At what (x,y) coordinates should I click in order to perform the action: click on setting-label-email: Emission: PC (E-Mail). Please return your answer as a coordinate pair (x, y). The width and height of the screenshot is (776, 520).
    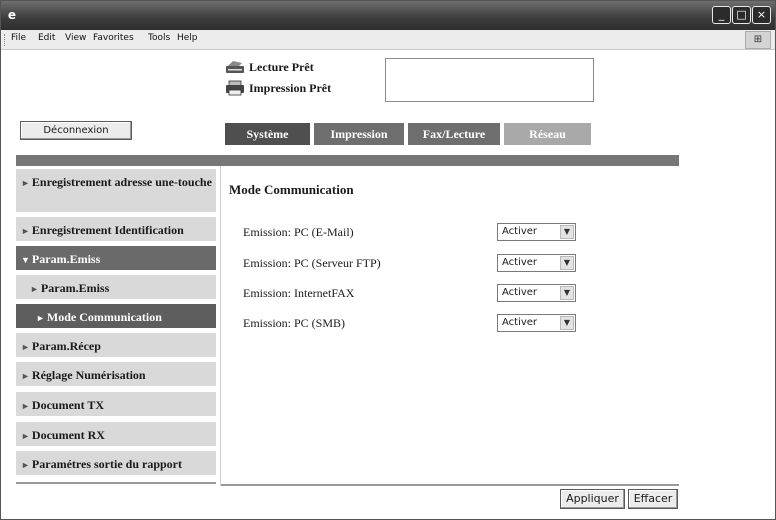
    Looking at the image, I should click on (298, 232).